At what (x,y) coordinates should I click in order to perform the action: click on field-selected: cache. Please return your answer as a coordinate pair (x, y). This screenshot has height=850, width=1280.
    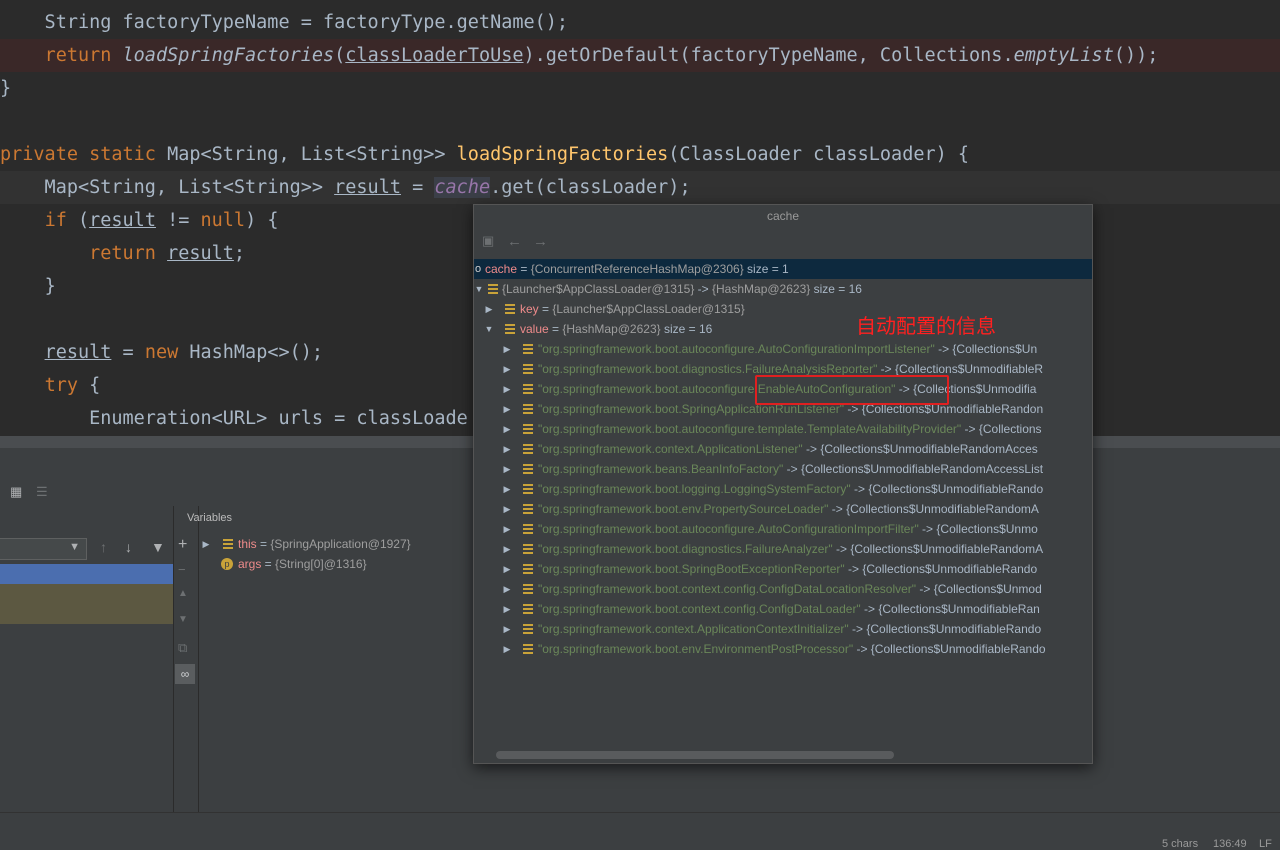
    Looking at the image, I should click on (462, 187).